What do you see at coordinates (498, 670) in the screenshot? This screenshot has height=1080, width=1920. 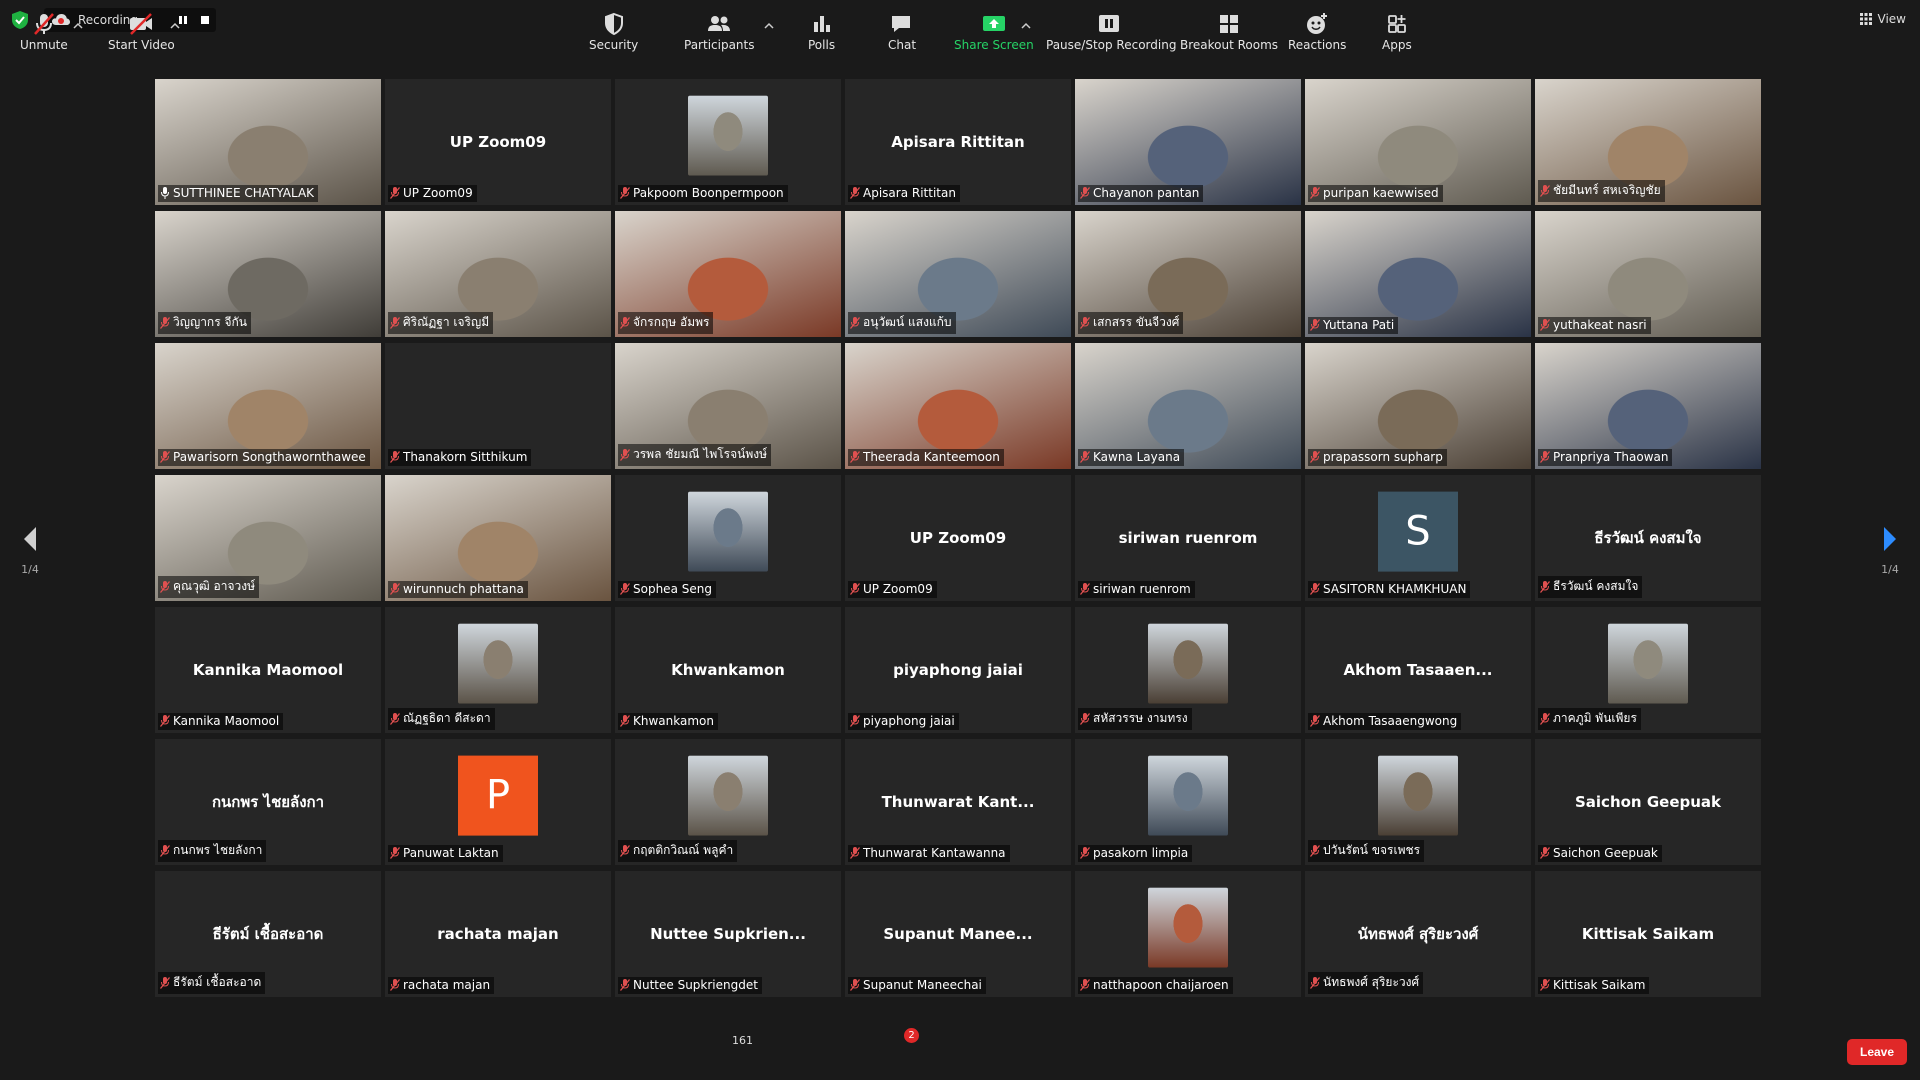 I see `participant-tile: ณัฏฐธิดา ดีสะดา` at bounding box center [498, 670].